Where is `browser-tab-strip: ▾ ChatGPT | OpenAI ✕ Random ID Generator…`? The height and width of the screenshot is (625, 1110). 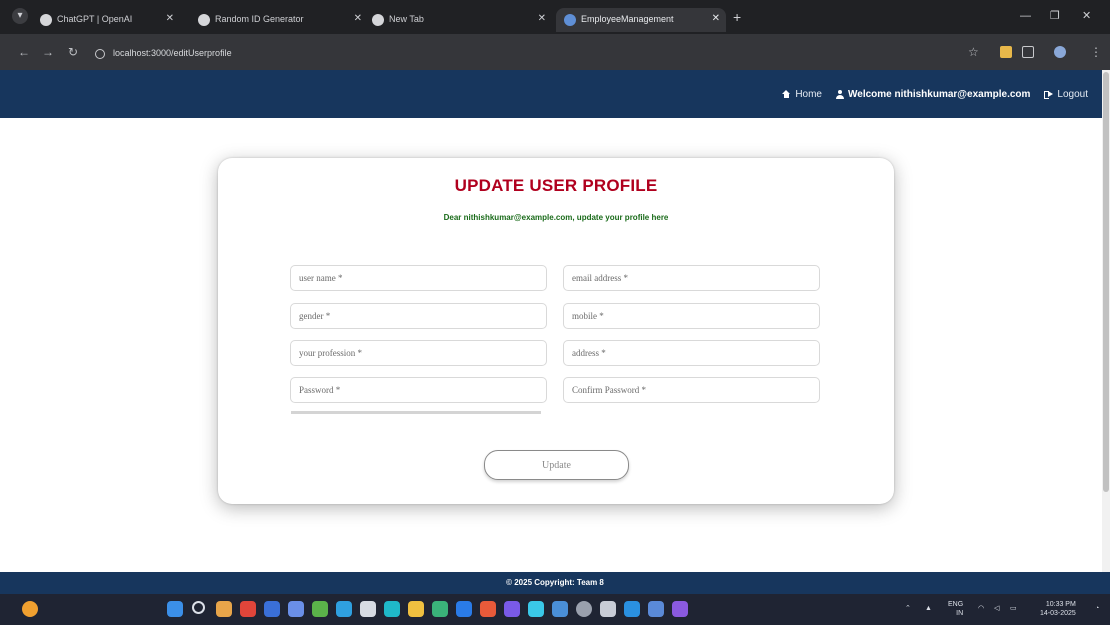
browser-tab-strip: ▾ ChatGPT | OpenAI ✕ Random ID Generator… is located at coordinates (555, 17).